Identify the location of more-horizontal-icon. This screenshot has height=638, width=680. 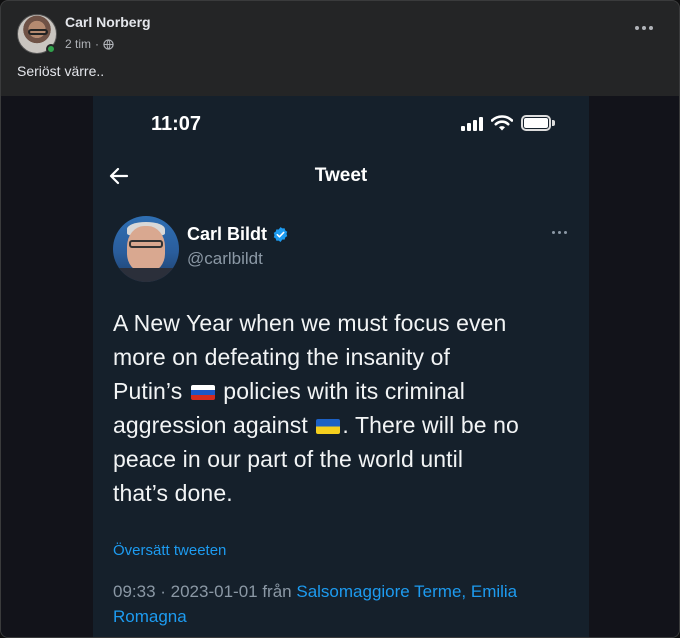
(646, 28).